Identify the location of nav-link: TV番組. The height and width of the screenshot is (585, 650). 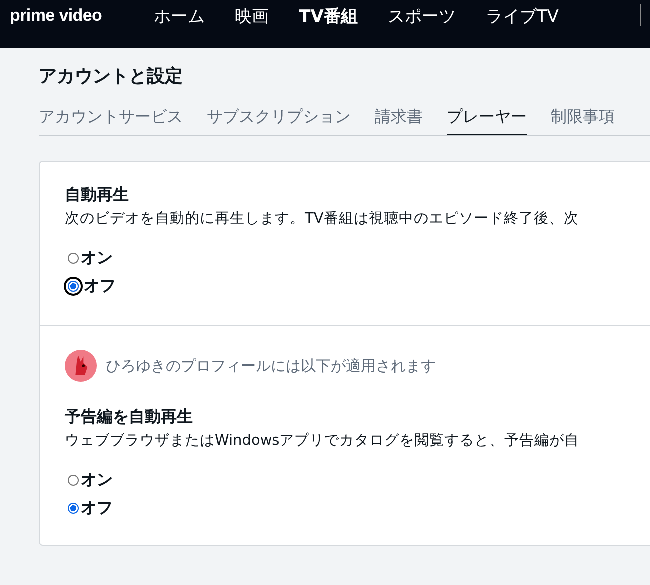
(328, 16).